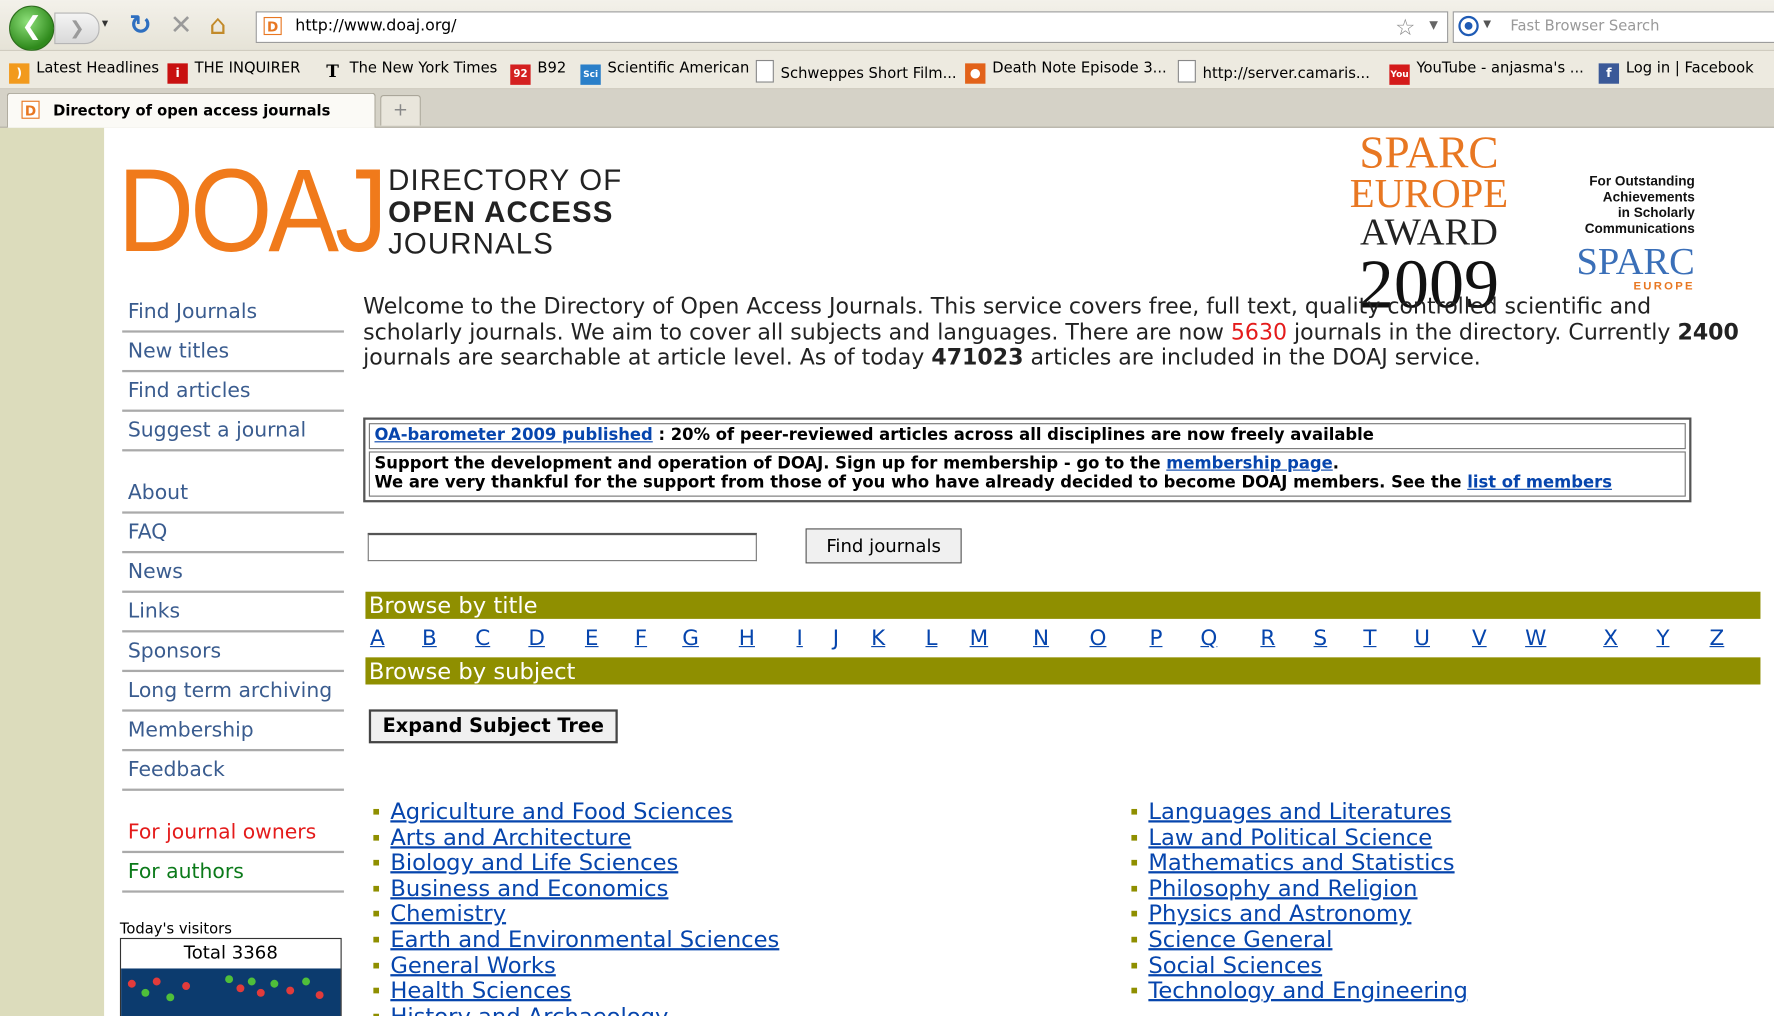 This screenshot has height=1016, width=1774. What do you see at coordinates (1156, 638) in the screenshot?
I see `letter-link: P` at bounding box center [1156, 638].